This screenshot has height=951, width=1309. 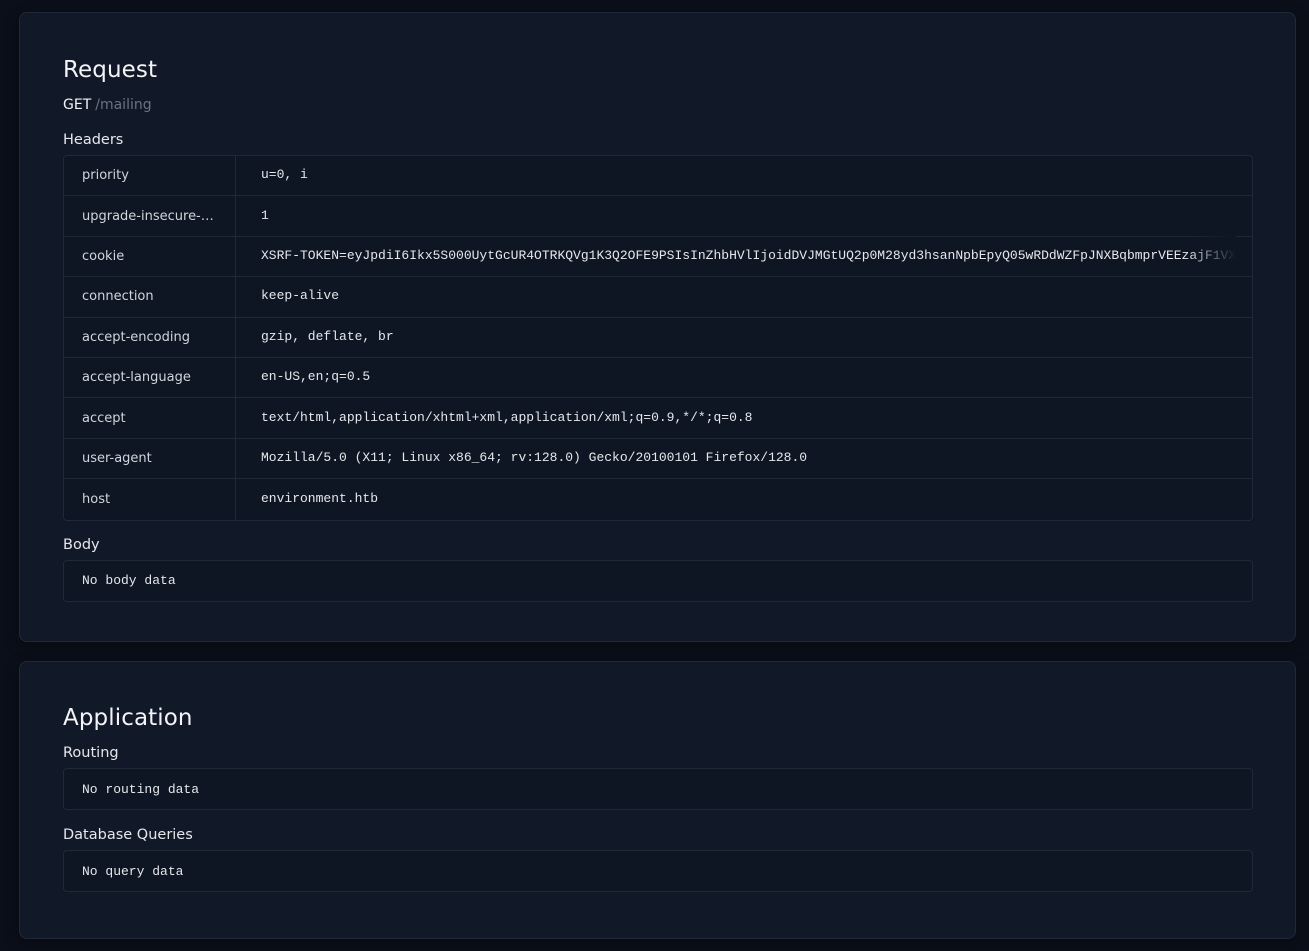 I want to click on header-value: 1, so click(x=265, y=215).